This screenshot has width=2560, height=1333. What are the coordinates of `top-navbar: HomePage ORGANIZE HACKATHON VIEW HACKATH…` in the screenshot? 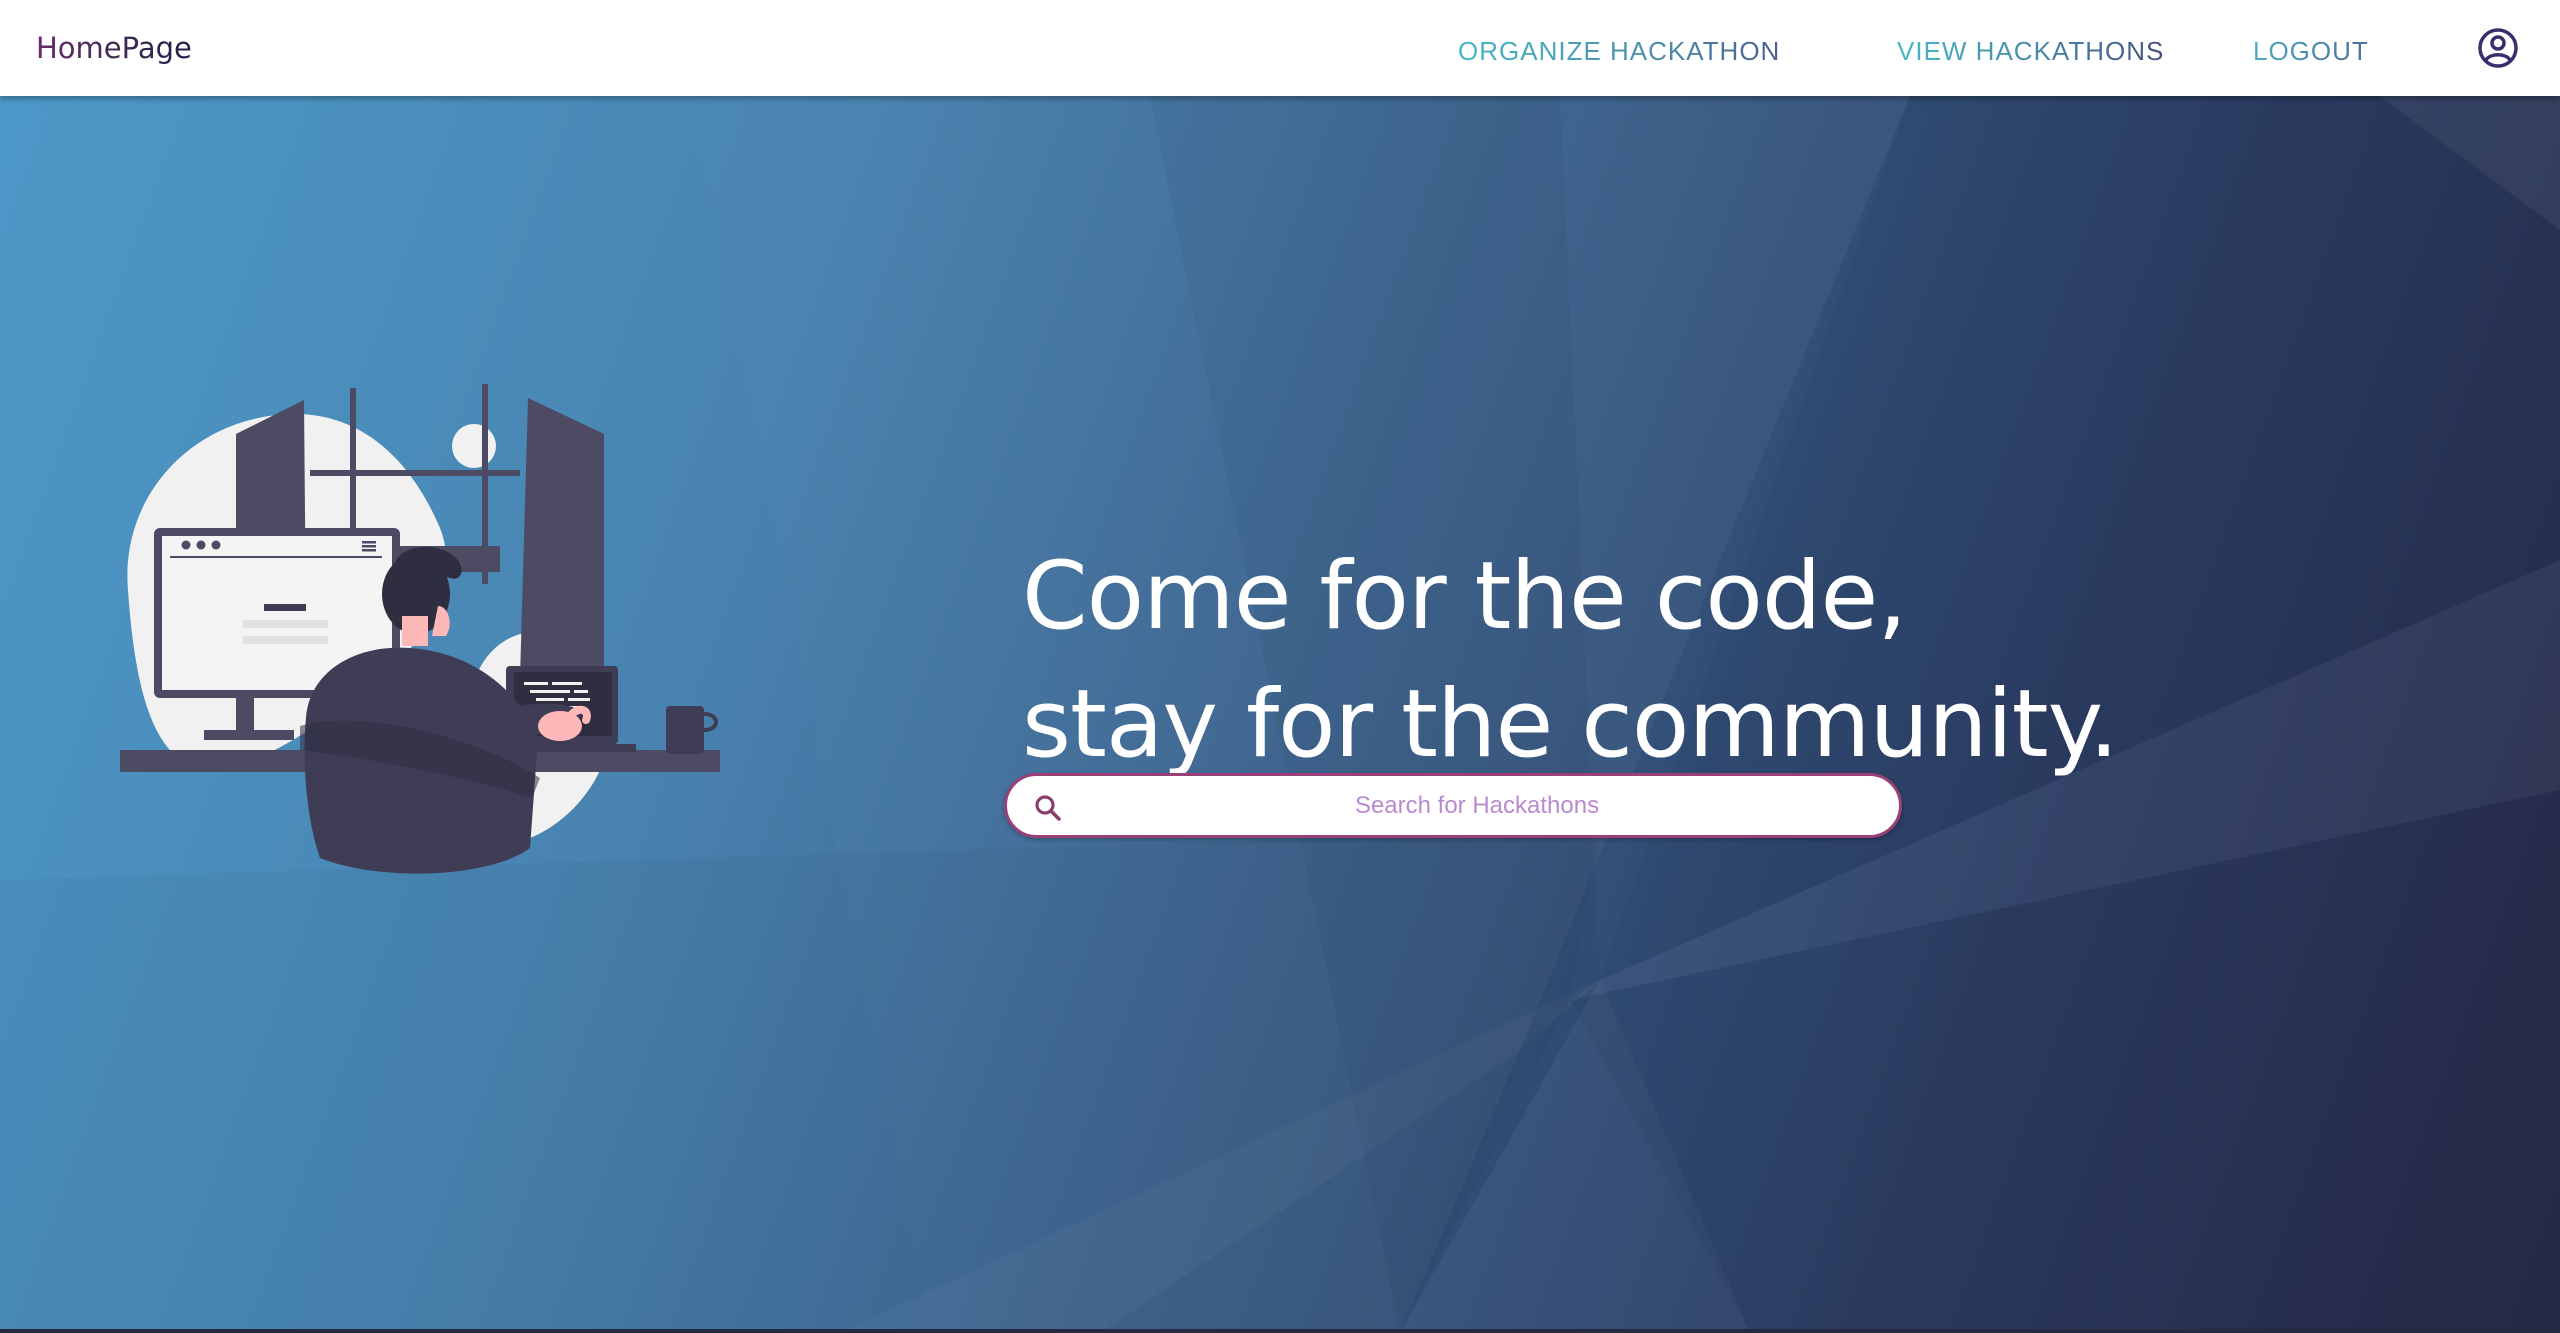 It's located at (1280, 48).